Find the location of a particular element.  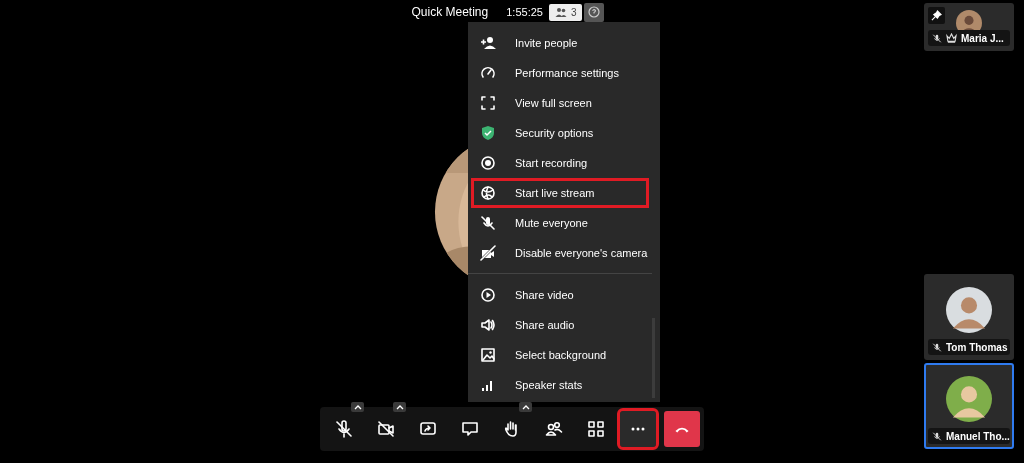

gauge-icon is located at coordinates (488, 73).